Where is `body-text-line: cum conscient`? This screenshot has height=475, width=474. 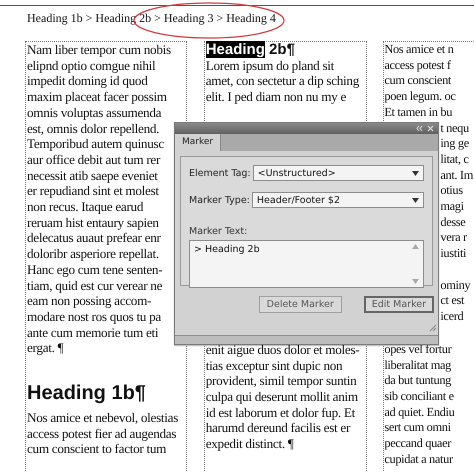 body-text-line: cum conscient is located at coordinates (418, 81).